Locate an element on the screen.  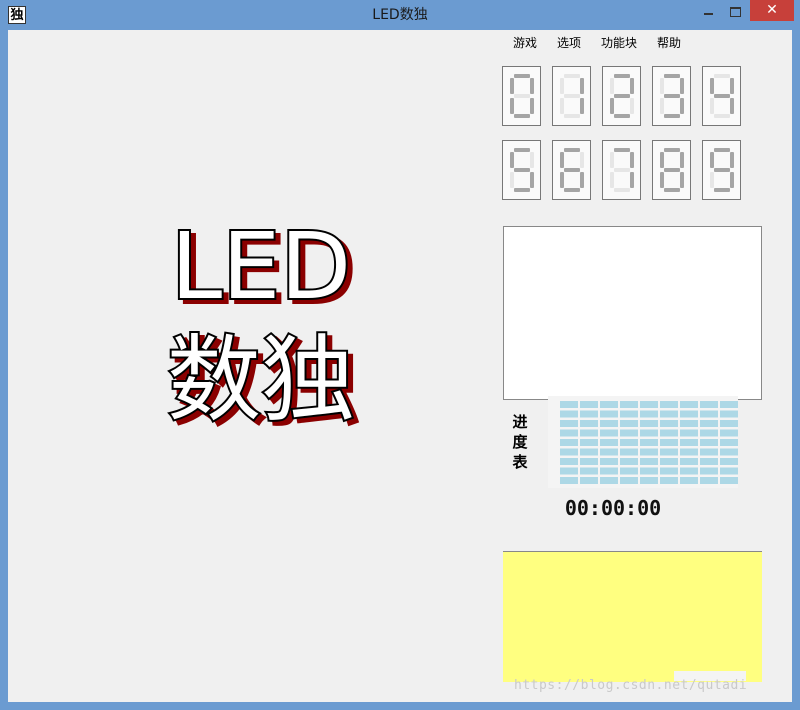
led-digit-row is located at coordinates (621, 96).